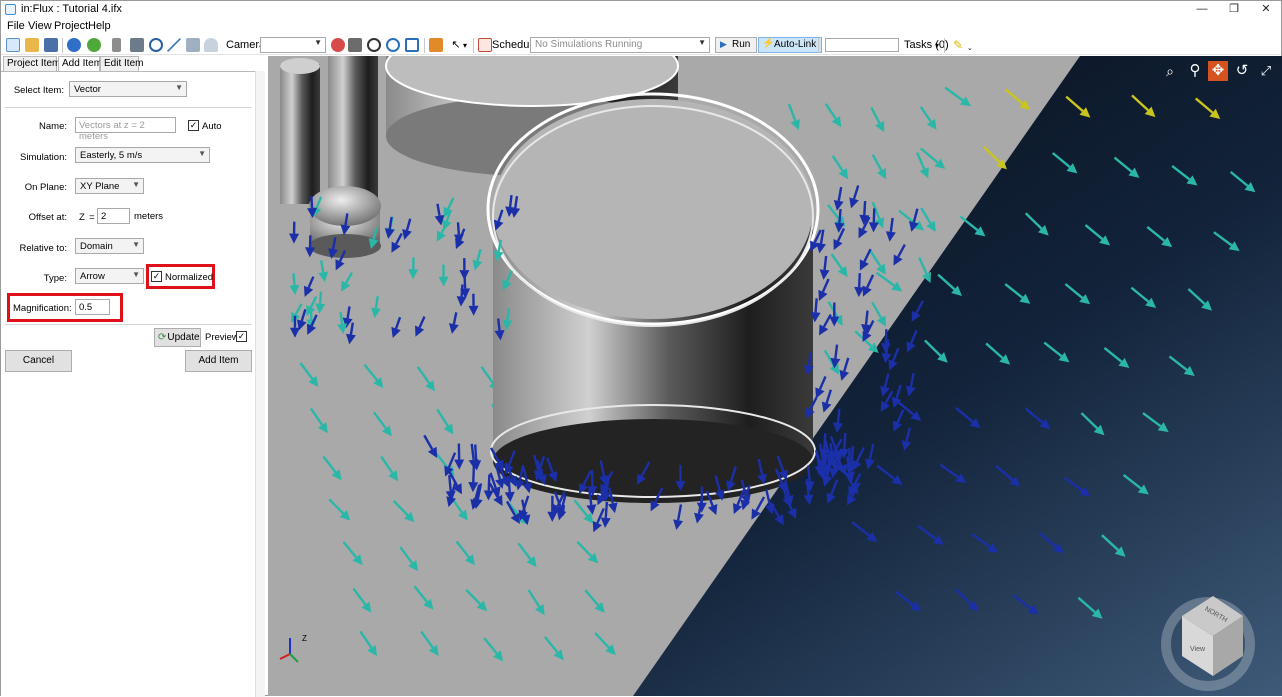  Describe the element at coordinates (74, 45) in the screenshot. I see `info-icon` at that location.